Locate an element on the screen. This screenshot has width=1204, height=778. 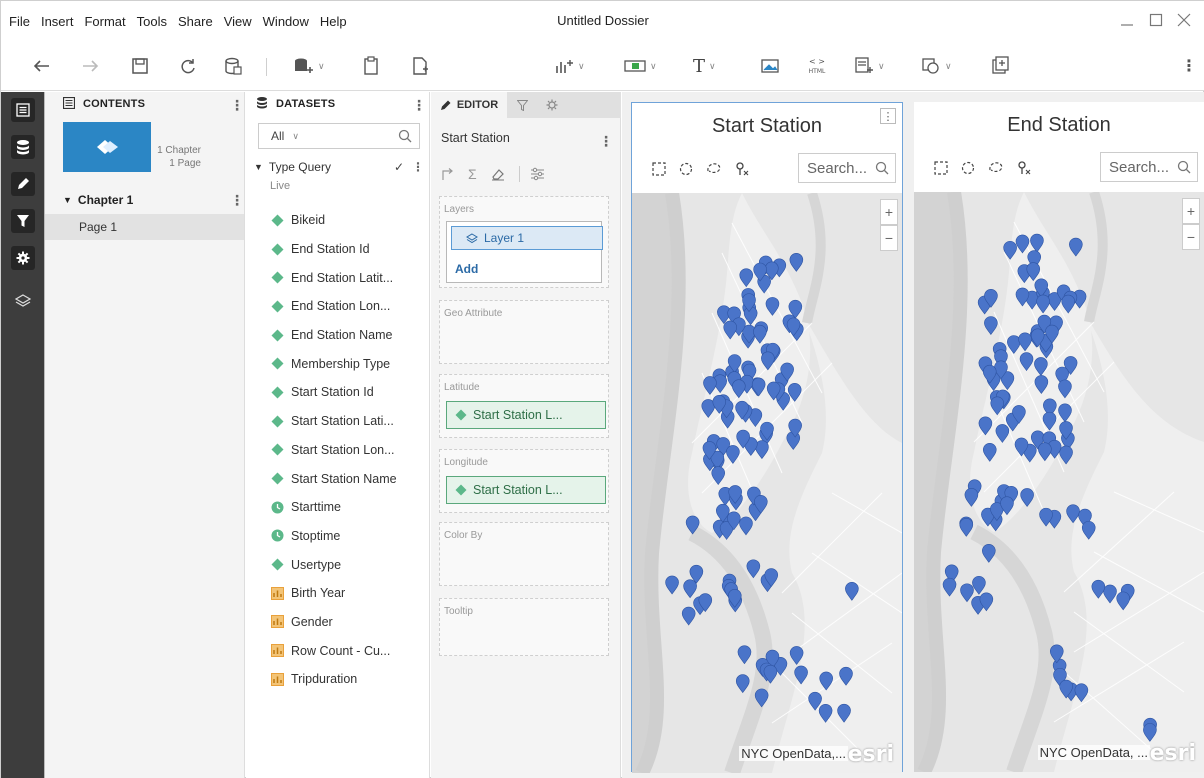
color-by-zone: Color By is located at coordinates (524, 554).